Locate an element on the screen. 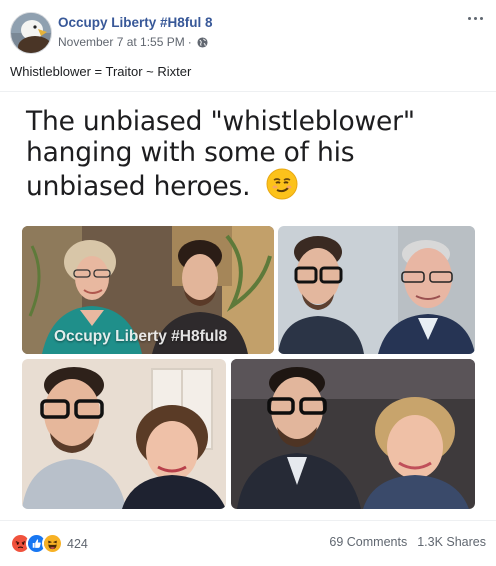 This screenshot has height=566, width=496. smirking-face-emoji is located at coordinates (282, 187).